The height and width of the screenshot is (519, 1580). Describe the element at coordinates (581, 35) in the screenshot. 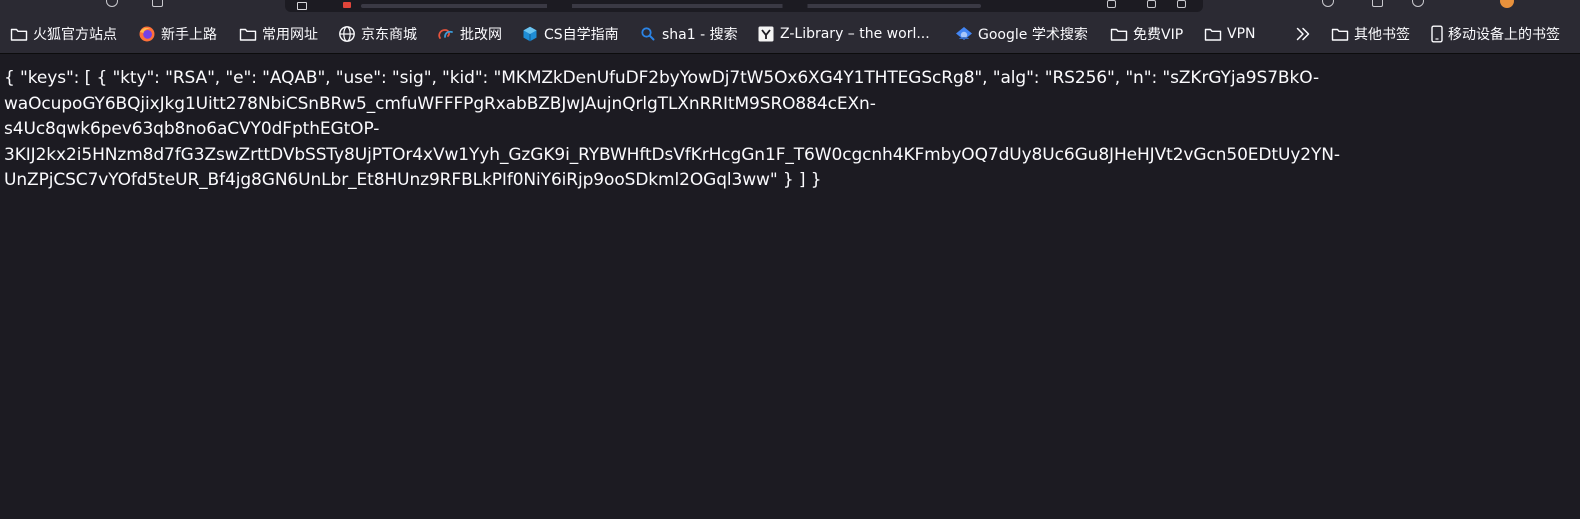

I see `bookmark-label: CS自学指南` at that location.